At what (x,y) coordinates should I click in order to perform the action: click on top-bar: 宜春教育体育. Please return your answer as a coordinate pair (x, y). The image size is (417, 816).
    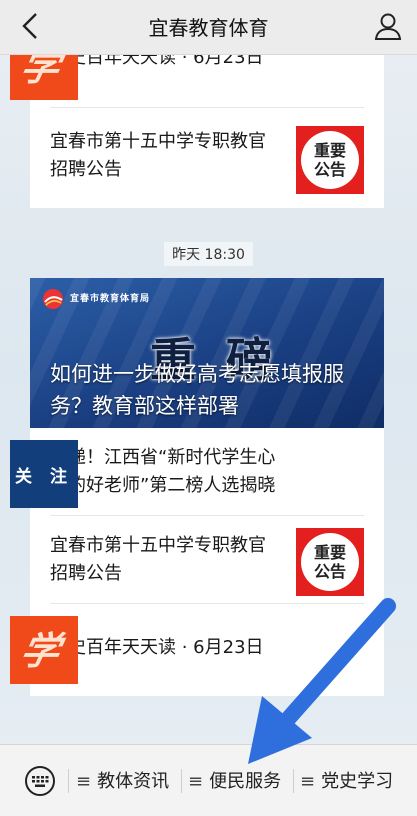
    Looking at the image, I should click on (208, 27).